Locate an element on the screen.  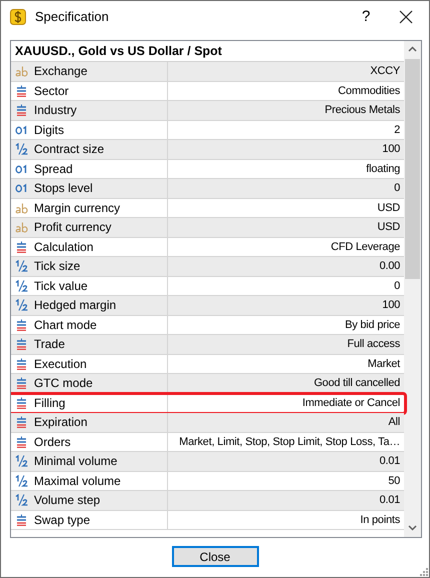
property-value: floating is located at coordinates (383, 169).